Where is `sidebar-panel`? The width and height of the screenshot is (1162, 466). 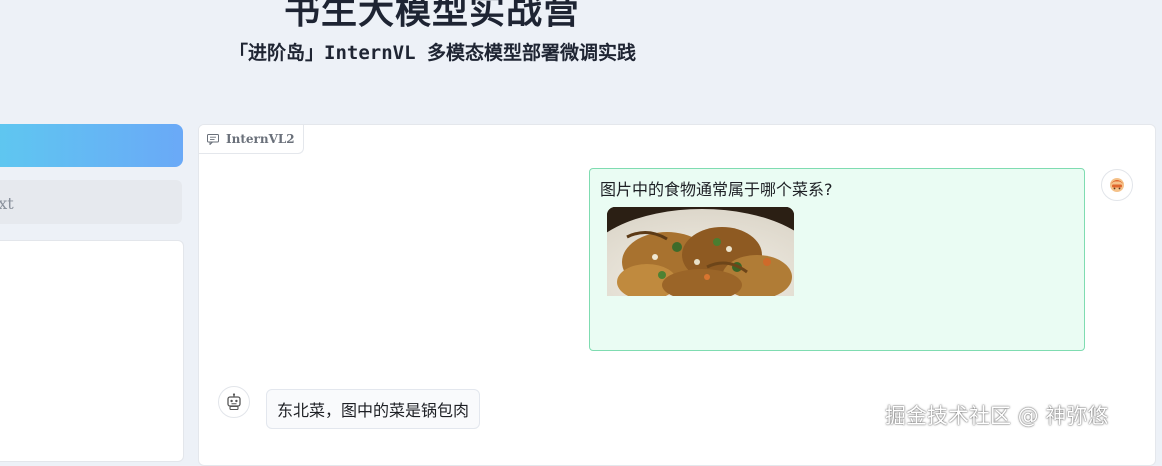
sidebar-panel is located at coordinates (92, 351).